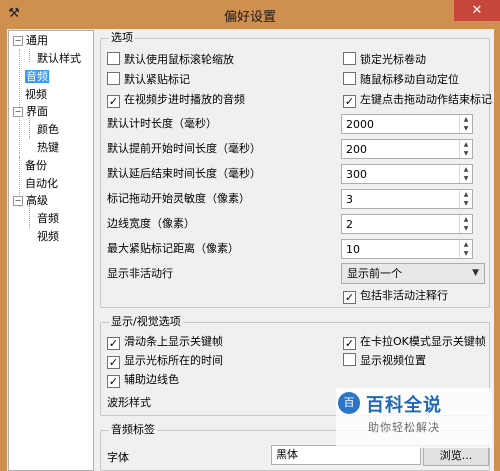  I want to click on font-name-field: 黑体, so click(346, 455).